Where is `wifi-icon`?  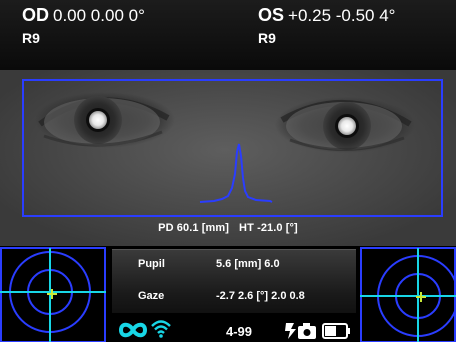 wifi-icon is located at coordinates (161, 329).